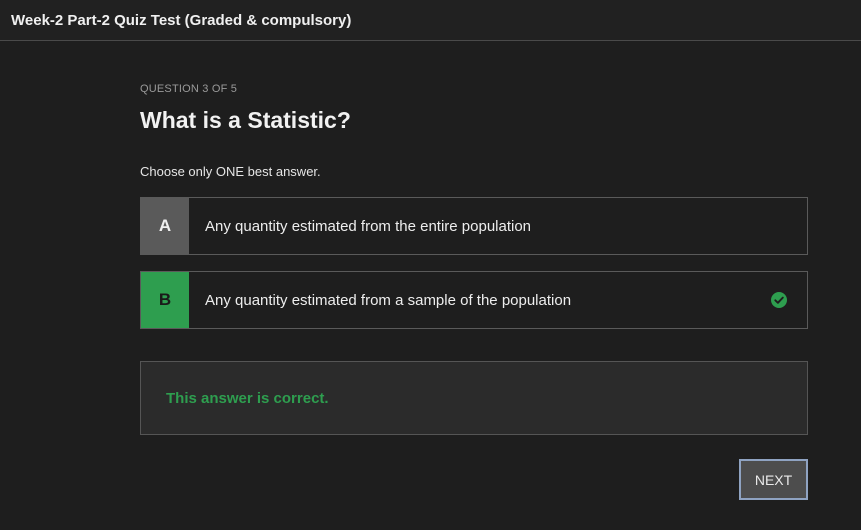  What do you see at coordinates (474, 398) in the screenshot?
I see `feedback-box: This answer is correct.` at bounding box center [474, 398].